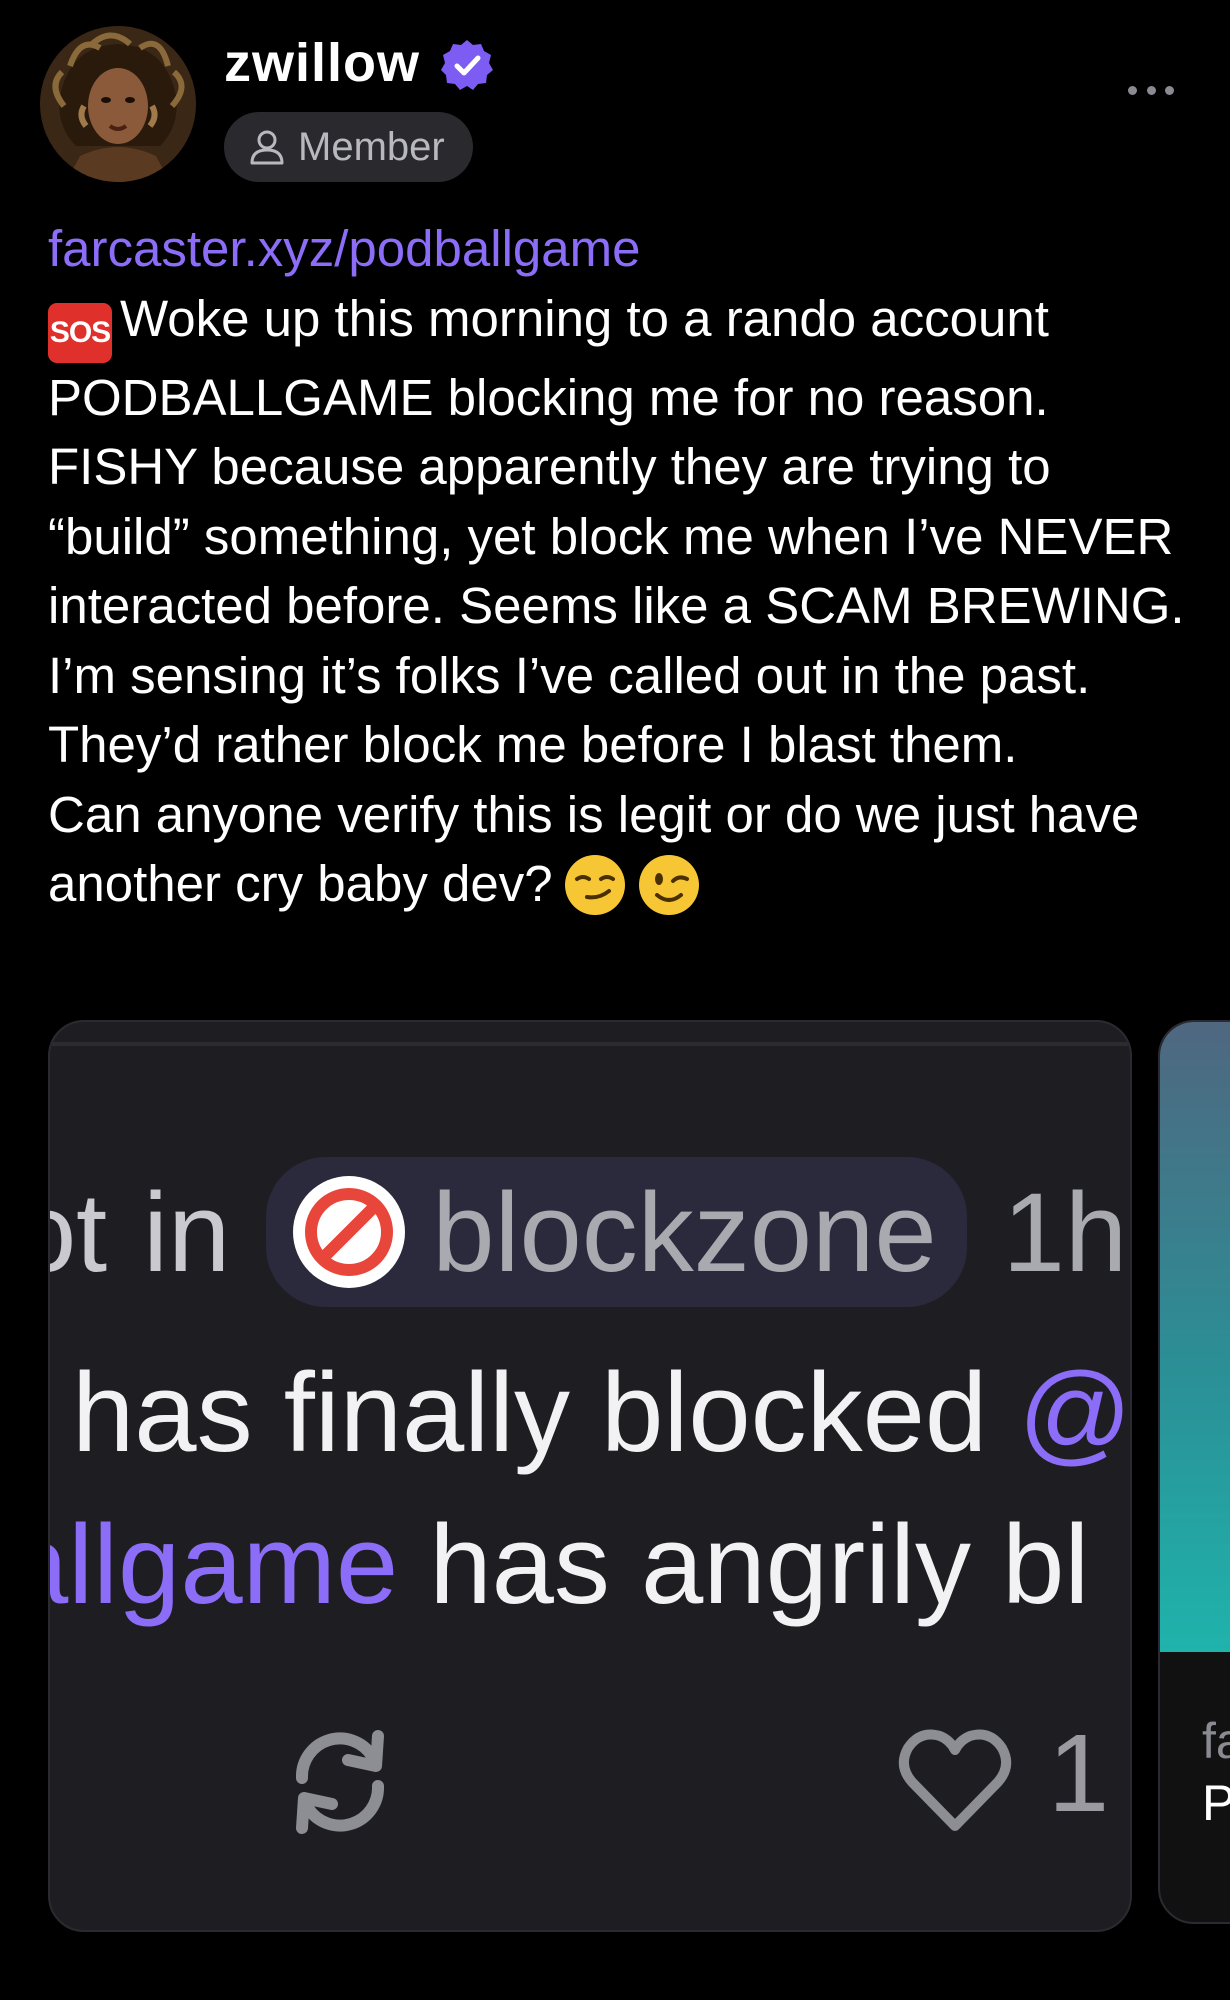 This screenshot has height=2000, width=1230. What do you see at coordinates (684, 1232) in the screenshot?
I see `channel-name: blockzone` at bounding box center [684, 1232].